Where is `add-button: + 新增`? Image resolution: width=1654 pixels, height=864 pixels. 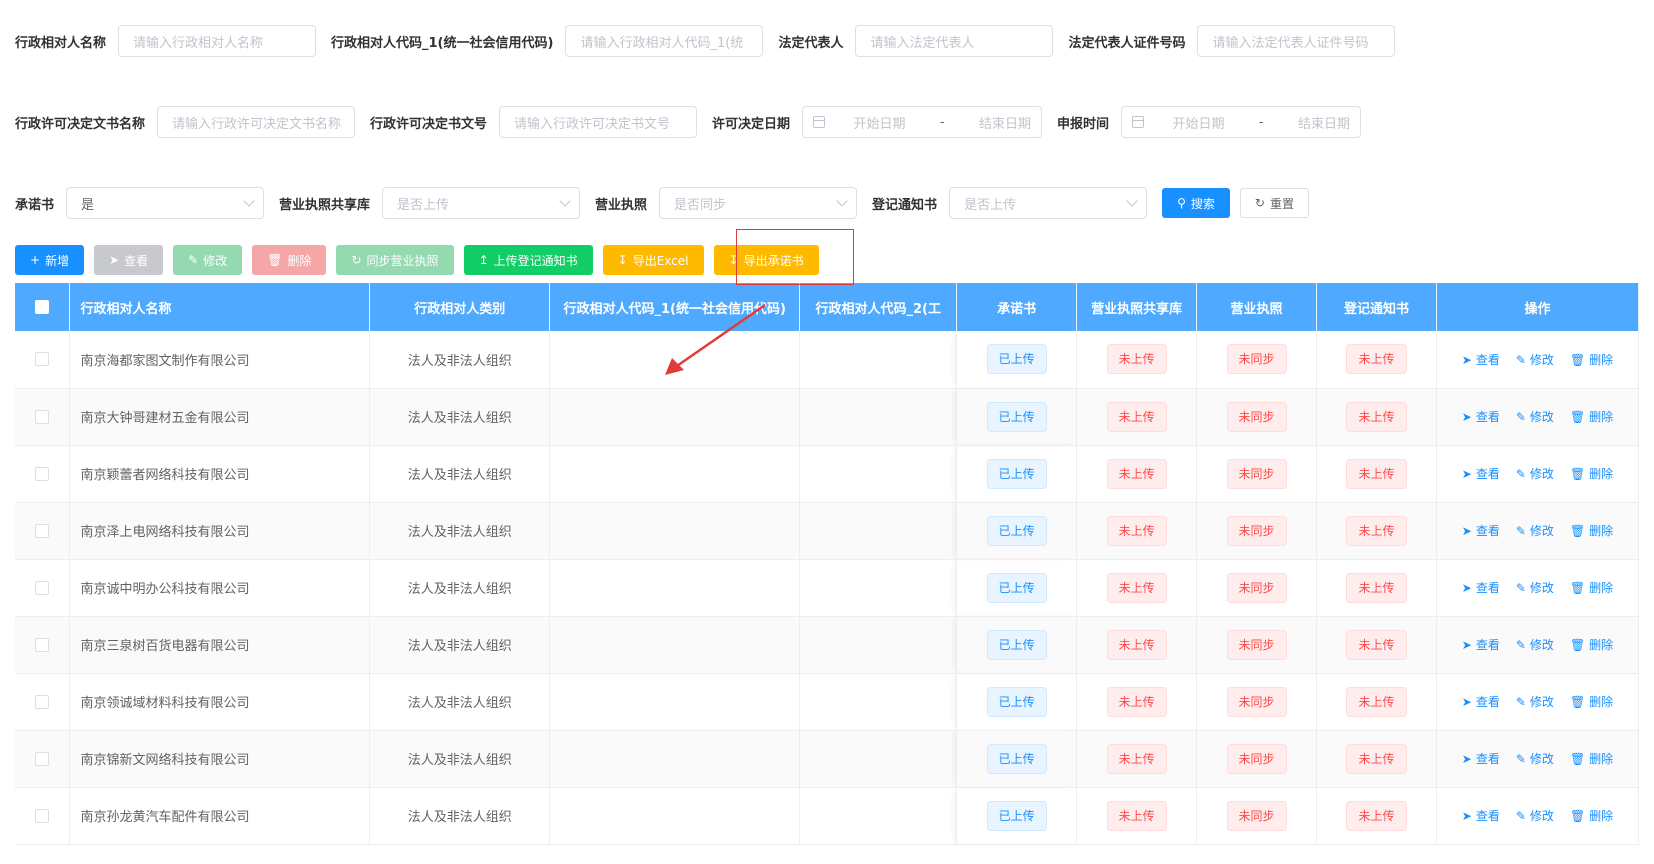
add-button: + 新增 is located at coordinates (50, 260).